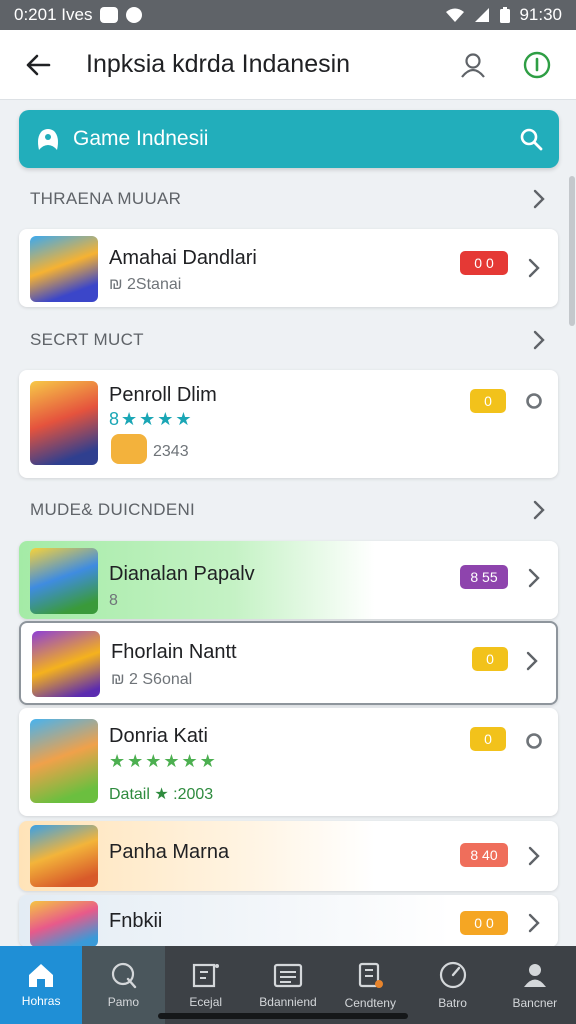  What do you see at coordinates (484, 855) in the screenshot?
I see `game-badge: 8 40` at bounding box center [484, 855].